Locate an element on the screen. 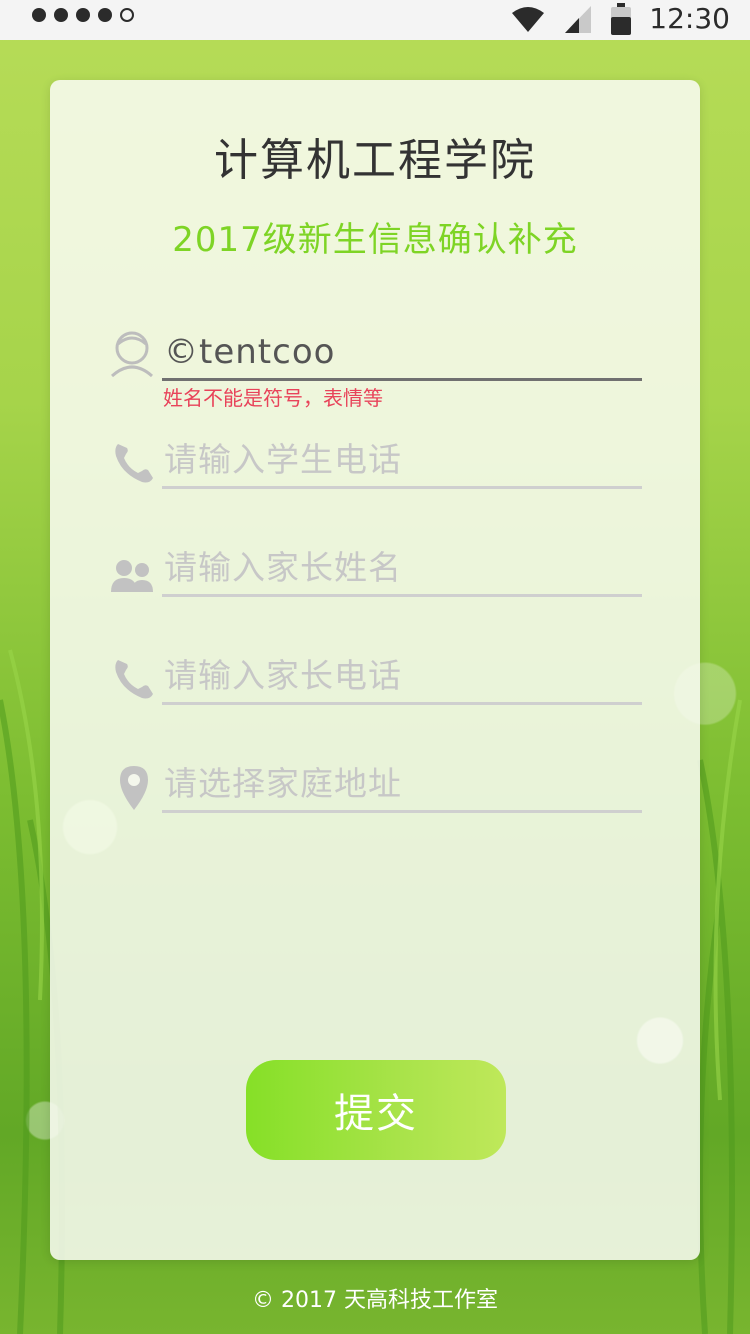 This screenshot has height=1334, width=750. student-name-field: ©tentcoo is located at coordinates (376, 358).